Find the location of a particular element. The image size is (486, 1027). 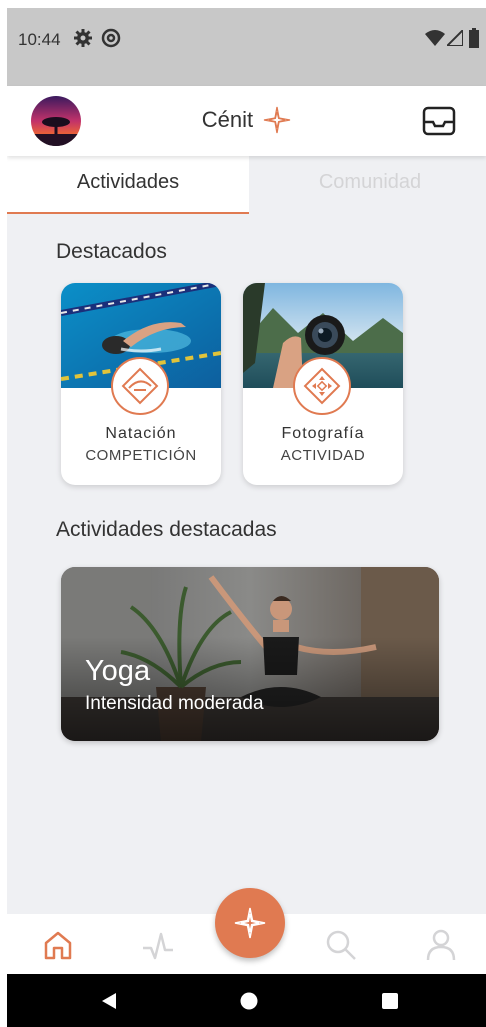

featured-card-natacion: Natación COMPETICIÓN is located at coordinates (141, 384).